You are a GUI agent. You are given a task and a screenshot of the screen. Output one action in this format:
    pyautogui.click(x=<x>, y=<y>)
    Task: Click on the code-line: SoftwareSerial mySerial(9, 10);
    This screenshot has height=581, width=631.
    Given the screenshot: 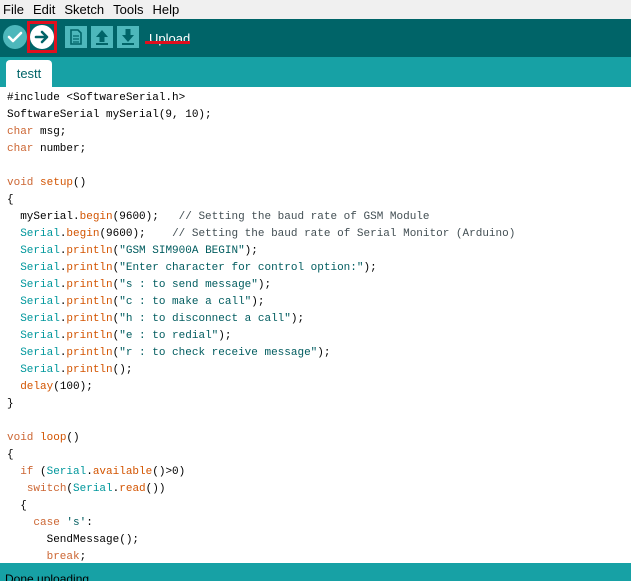 What is the action you would take?
    pyautogui.click(x=109, y=115)
    